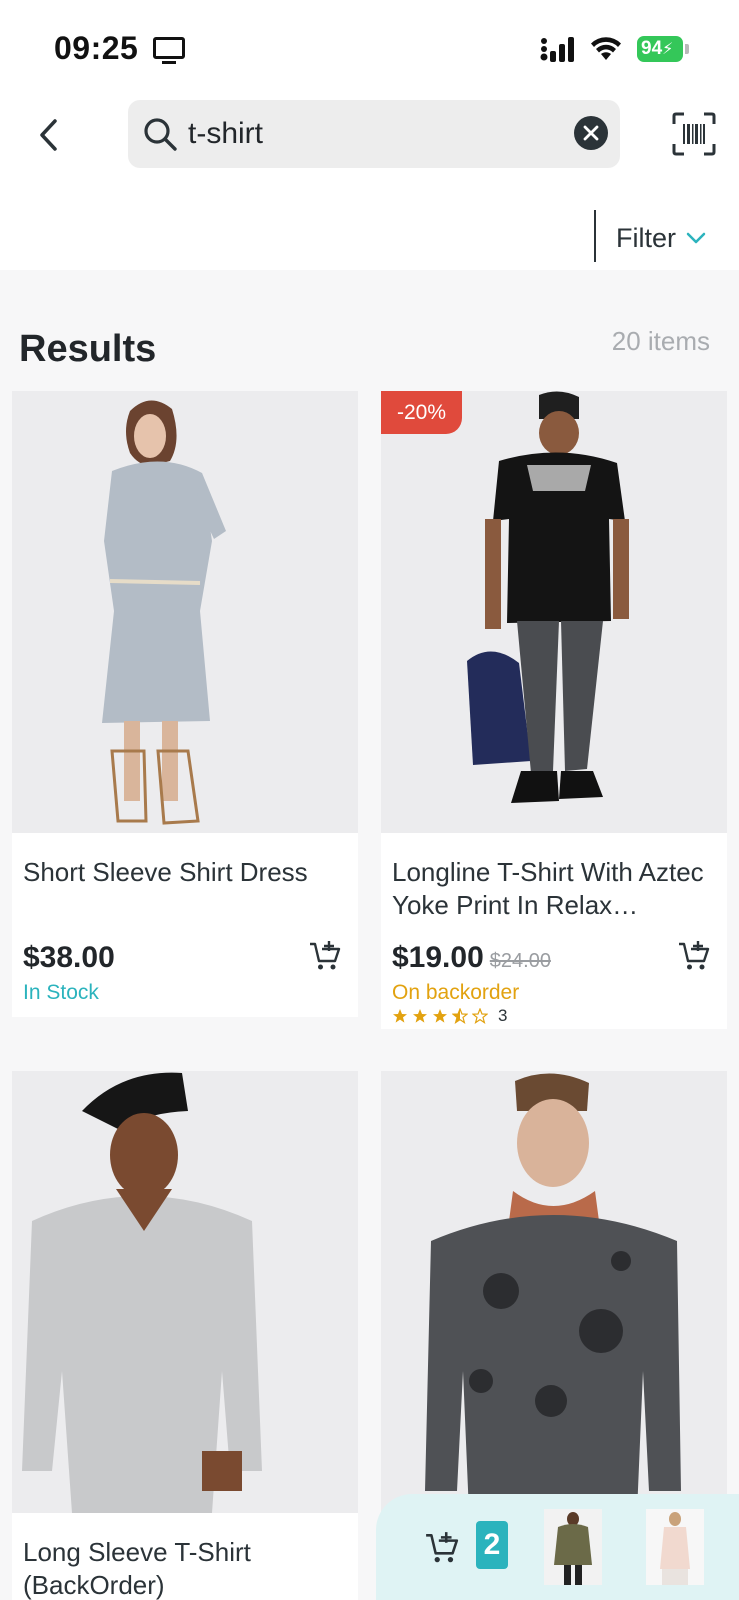  What do you see at coordinates (69, 957) in the screenshot?
I see `product-price: $38.00` at bounding box center [69, 957].